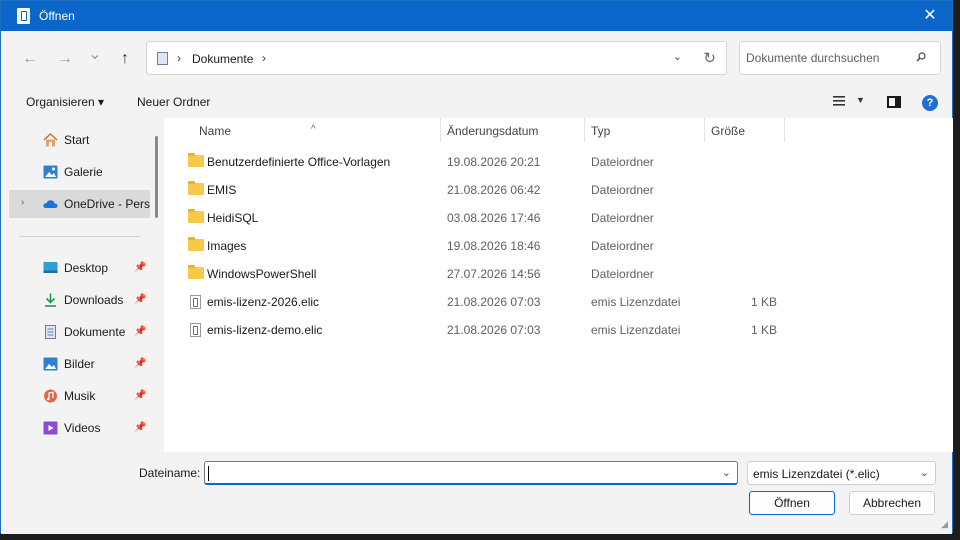  What do you see at coordinates (95, 332) in the screenshot?
I see `sidebar-item-label: Dokumente` at bounding box center [95, 332].